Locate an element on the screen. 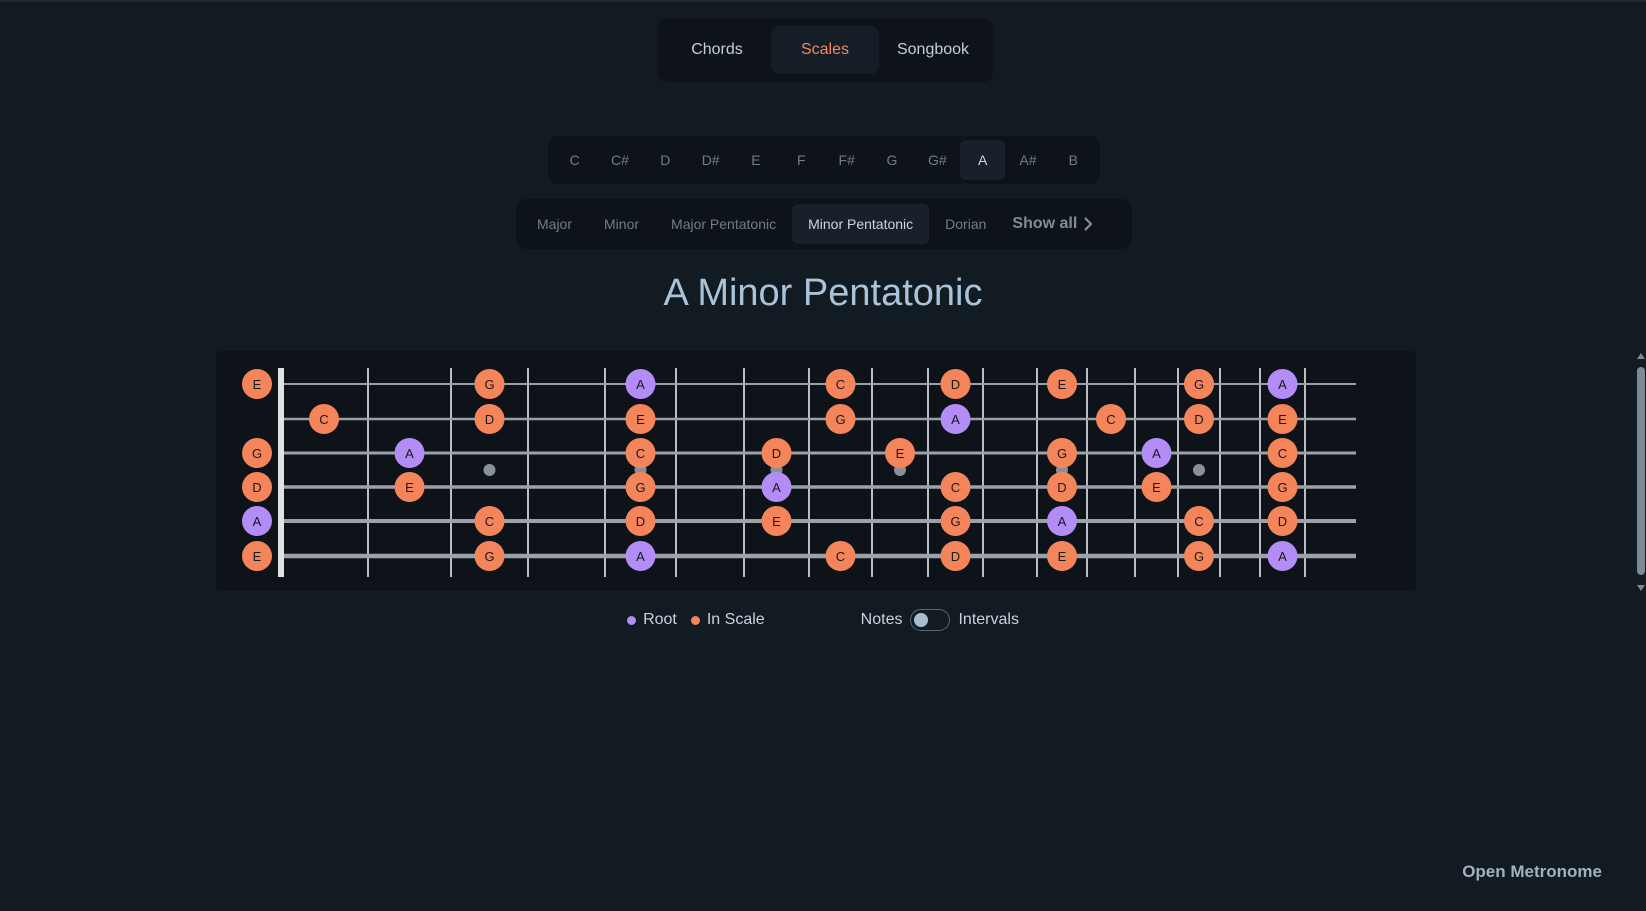 This screenshot has width=1646, height=911. tab-scales: Scales is located at coordinates (825, 50).